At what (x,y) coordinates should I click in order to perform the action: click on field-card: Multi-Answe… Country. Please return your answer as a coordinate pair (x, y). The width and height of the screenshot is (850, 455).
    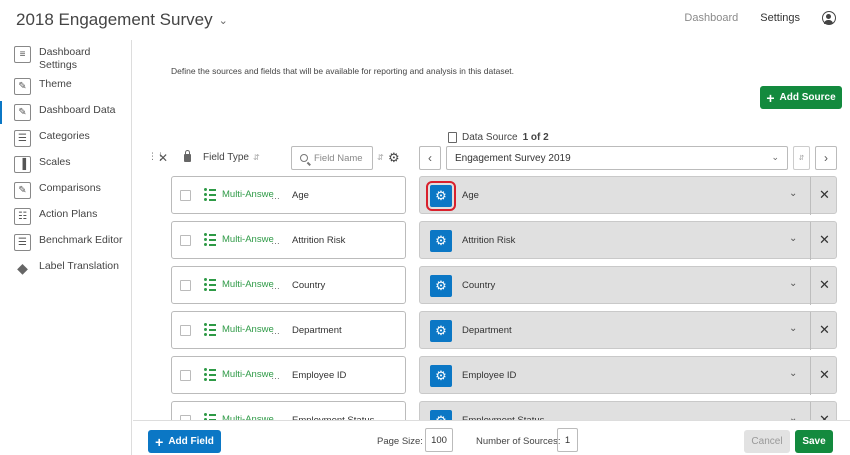
    Looking at the image, I should click on (288, 285).